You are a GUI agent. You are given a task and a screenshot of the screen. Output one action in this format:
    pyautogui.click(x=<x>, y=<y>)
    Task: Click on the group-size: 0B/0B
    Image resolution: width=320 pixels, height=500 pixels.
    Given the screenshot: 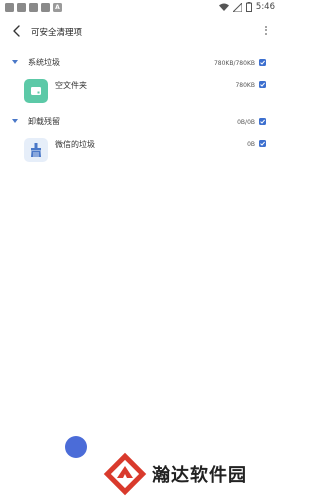 What is the action you would take?
    pyautogui.click(x=246, y=122)
    